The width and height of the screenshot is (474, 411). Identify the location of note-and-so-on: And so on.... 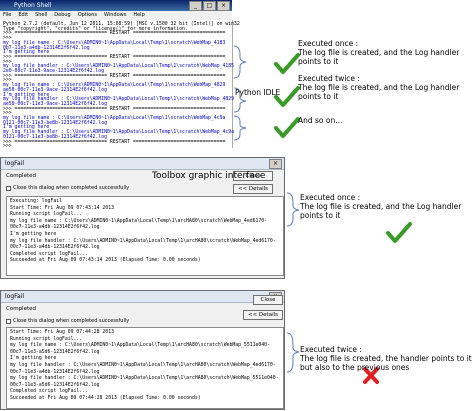
(320, 120).